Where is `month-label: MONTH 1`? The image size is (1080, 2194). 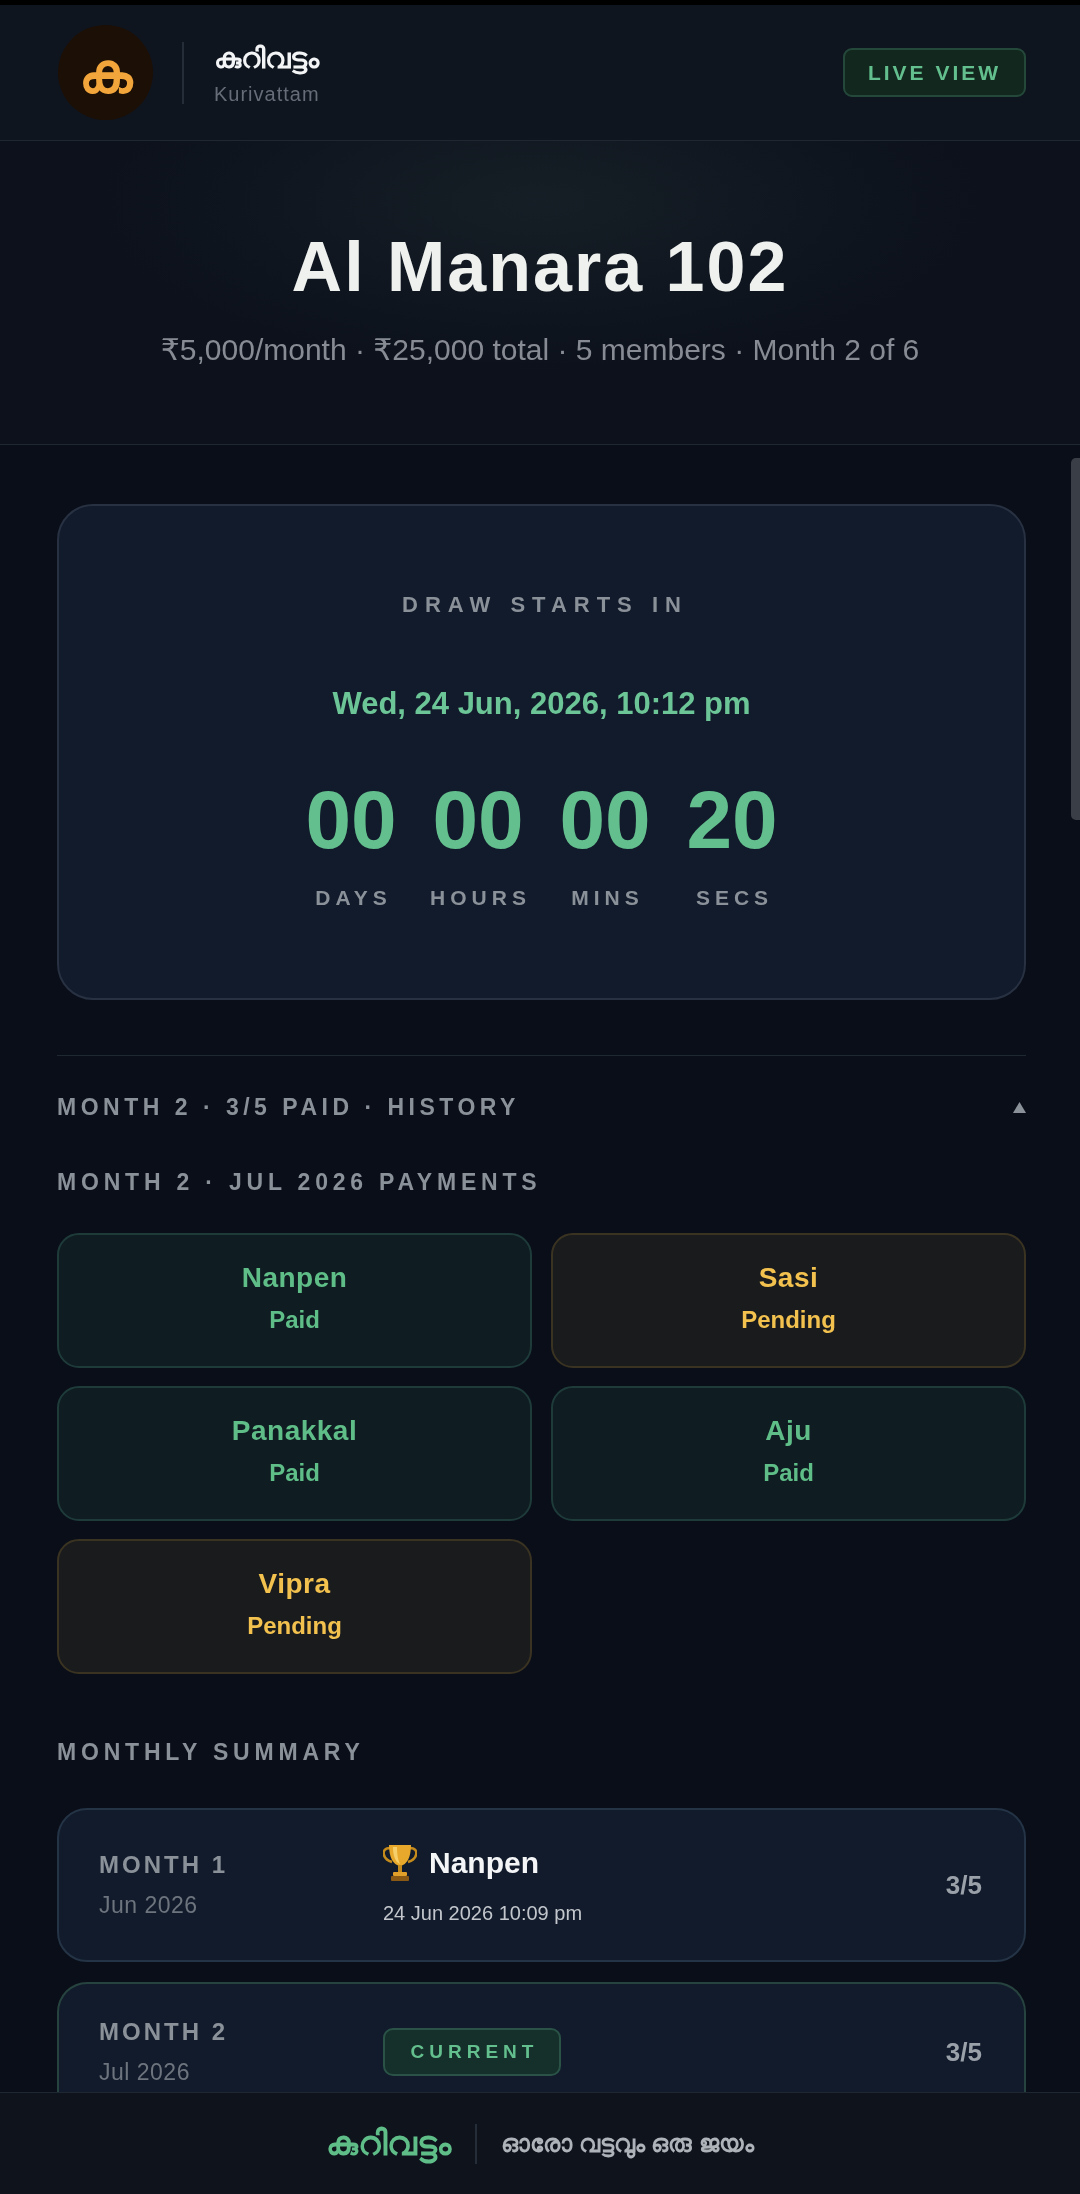 month-label: MONTH 1 is located at coordinates (164, 1865).